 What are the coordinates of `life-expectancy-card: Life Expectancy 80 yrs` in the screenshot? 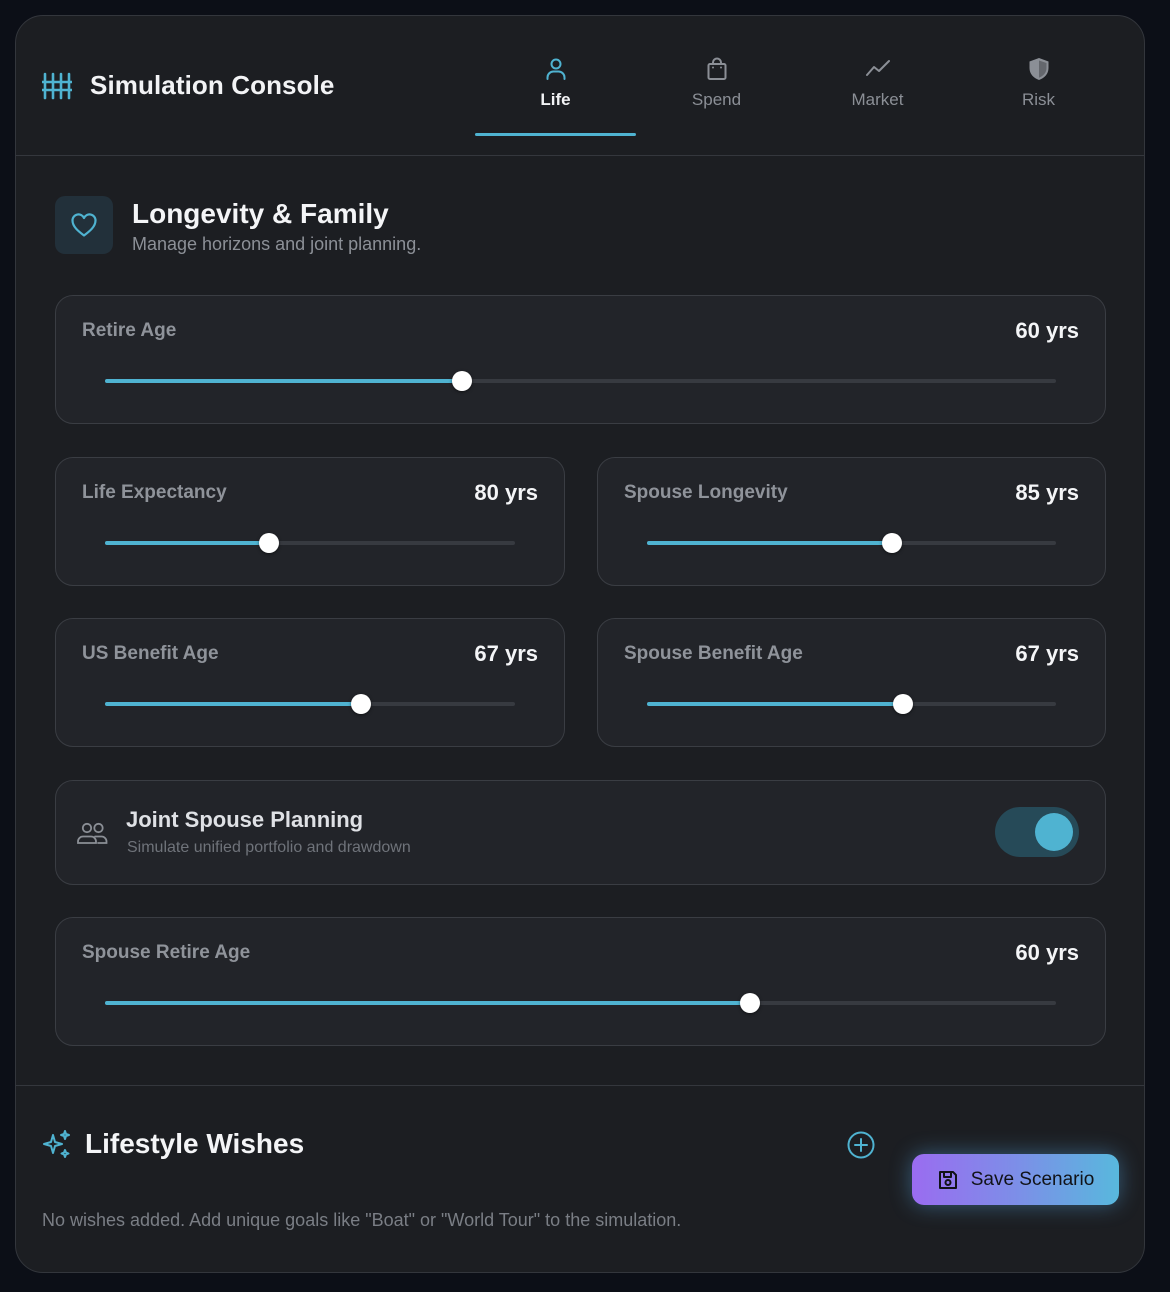 It's located at (310, 521).